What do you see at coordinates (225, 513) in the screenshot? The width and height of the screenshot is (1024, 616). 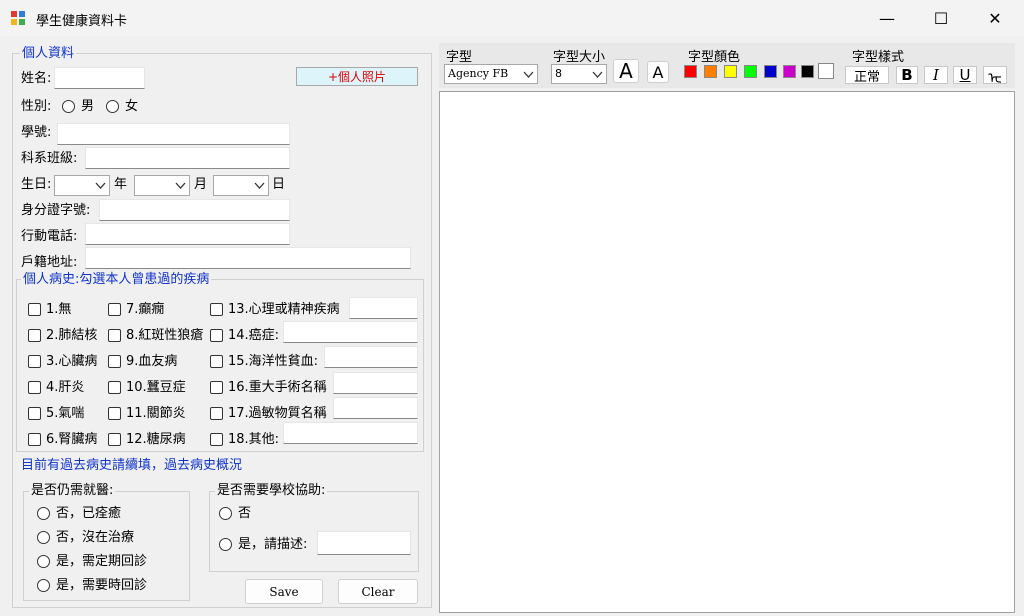 I see `school-help-no-radio` at bounding box center [225, 513].